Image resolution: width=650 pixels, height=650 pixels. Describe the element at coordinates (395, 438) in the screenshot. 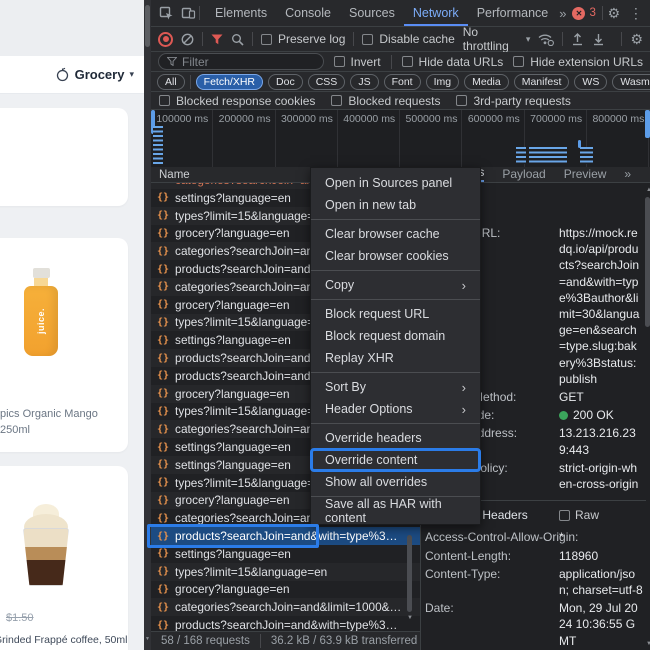

I see `context-menu-item-override-headers: Override headers` at that location.